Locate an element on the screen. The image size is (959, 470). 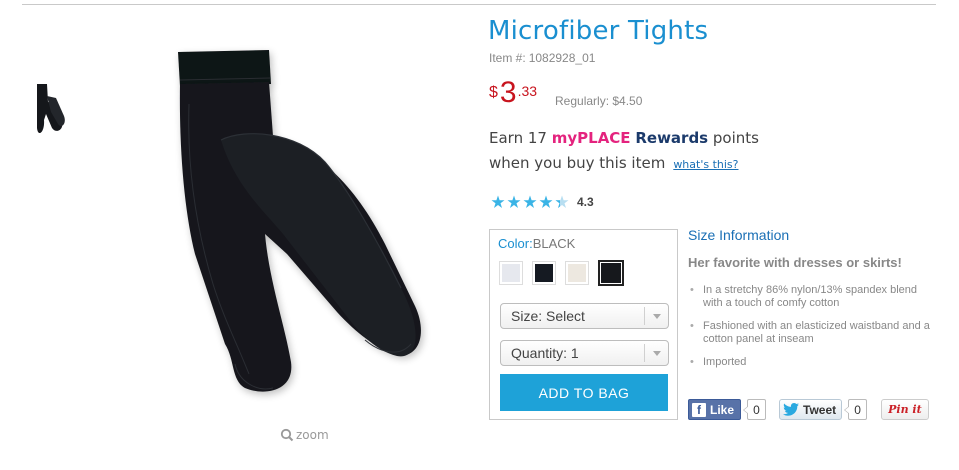
regular-price: Regularly: $4.50 is located at coordinates (599, 101).